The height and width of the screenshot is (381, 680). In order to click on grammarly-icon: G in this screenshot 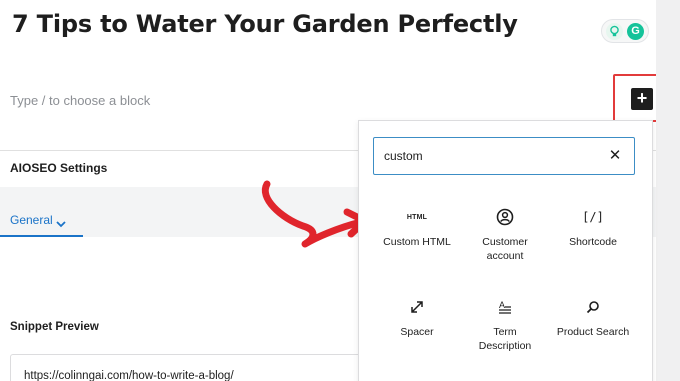, I will do `click(635, 31)`.